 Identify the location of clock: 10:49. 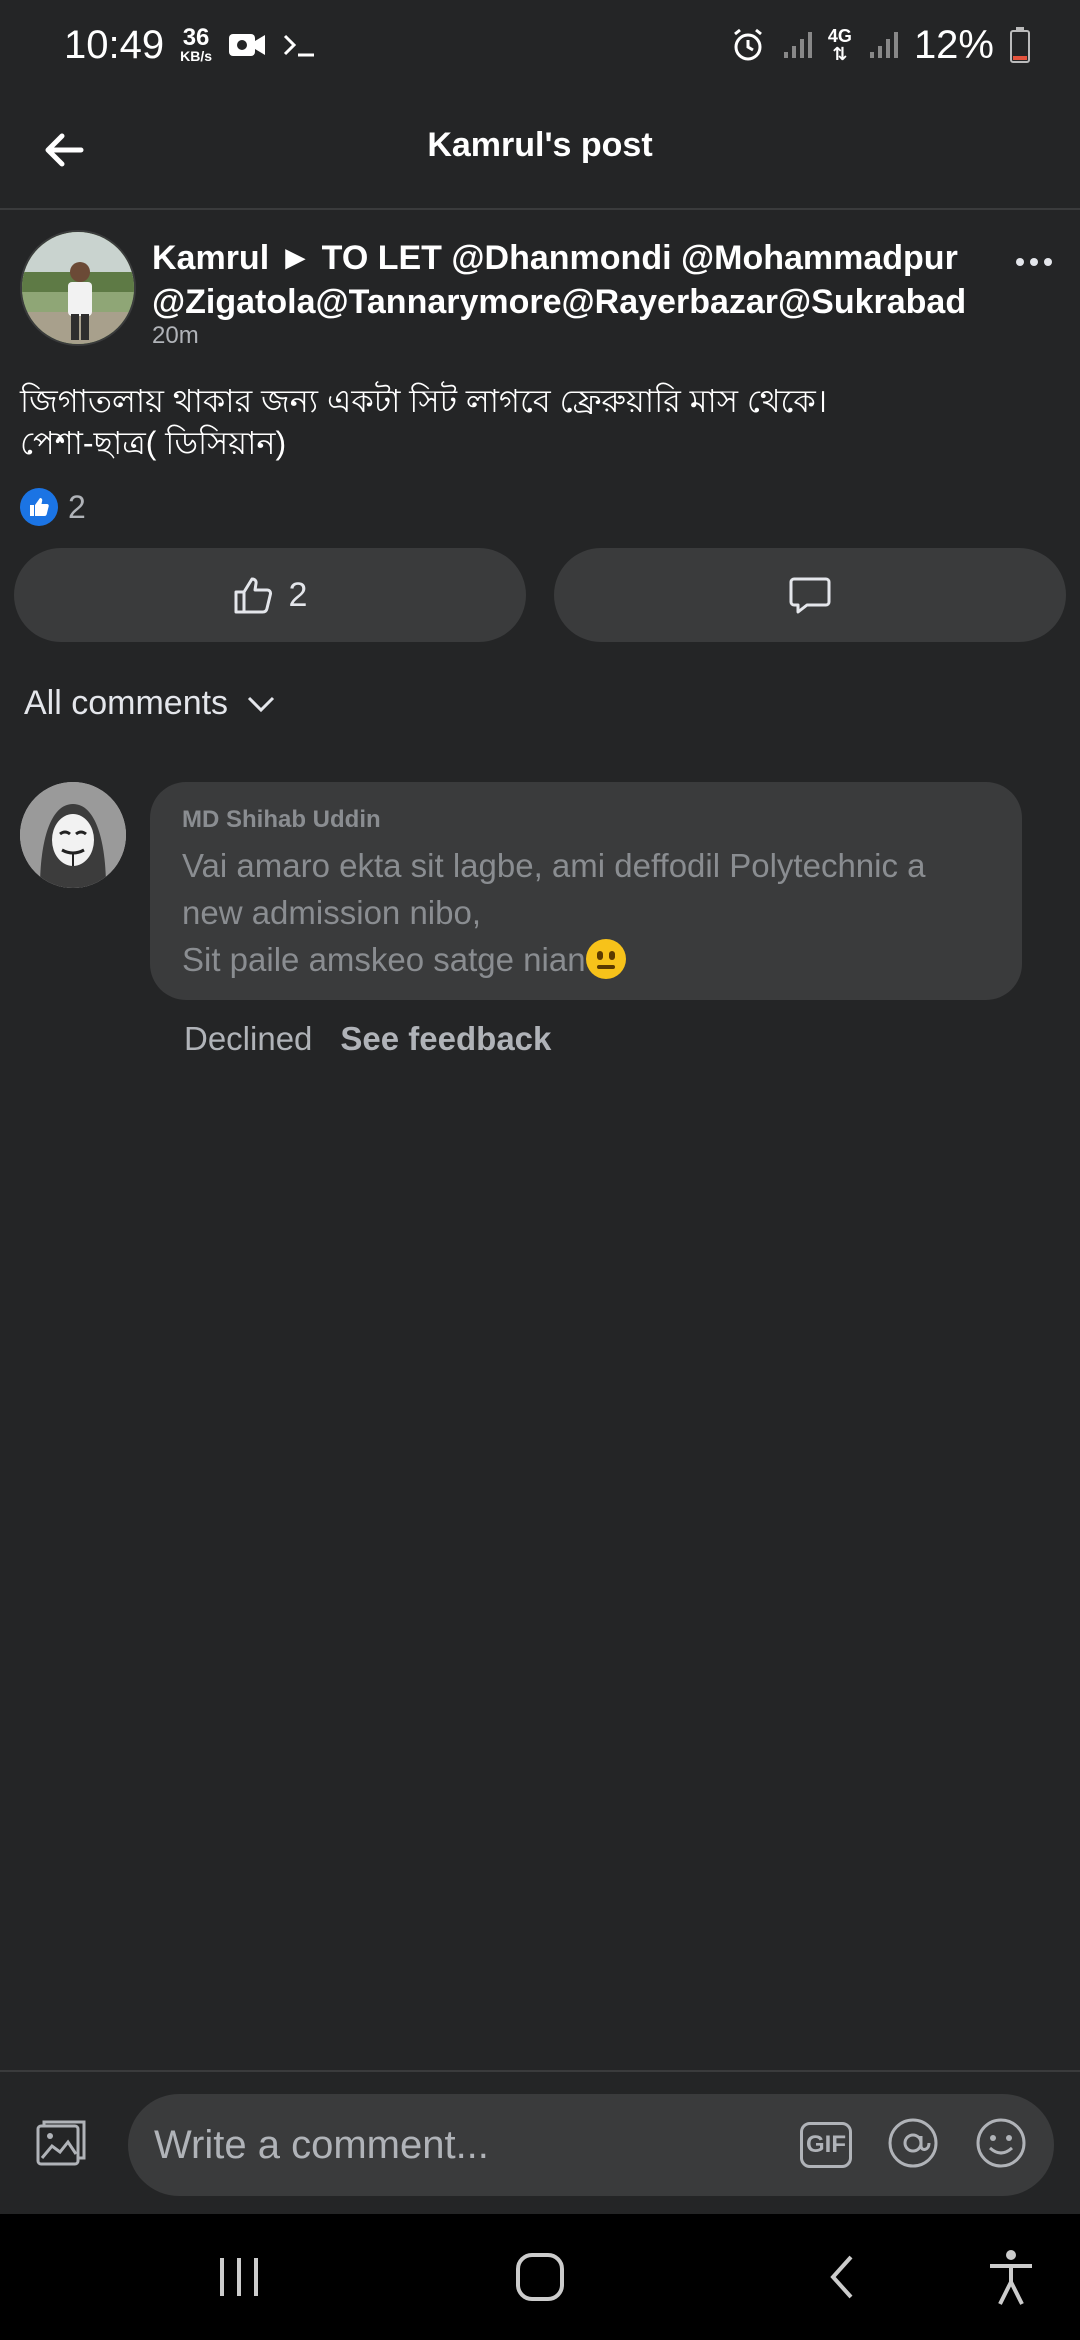
(114, 44).